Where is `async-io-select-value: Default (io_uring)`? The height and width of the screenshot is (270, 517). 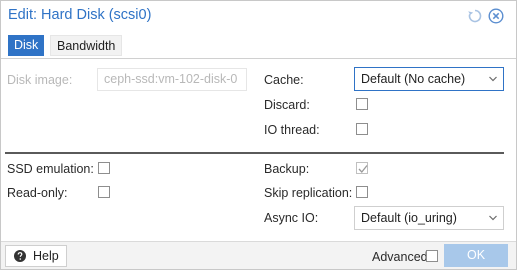
async-io-select-value: Default (io_uring) is located at coordinates (409, 218).